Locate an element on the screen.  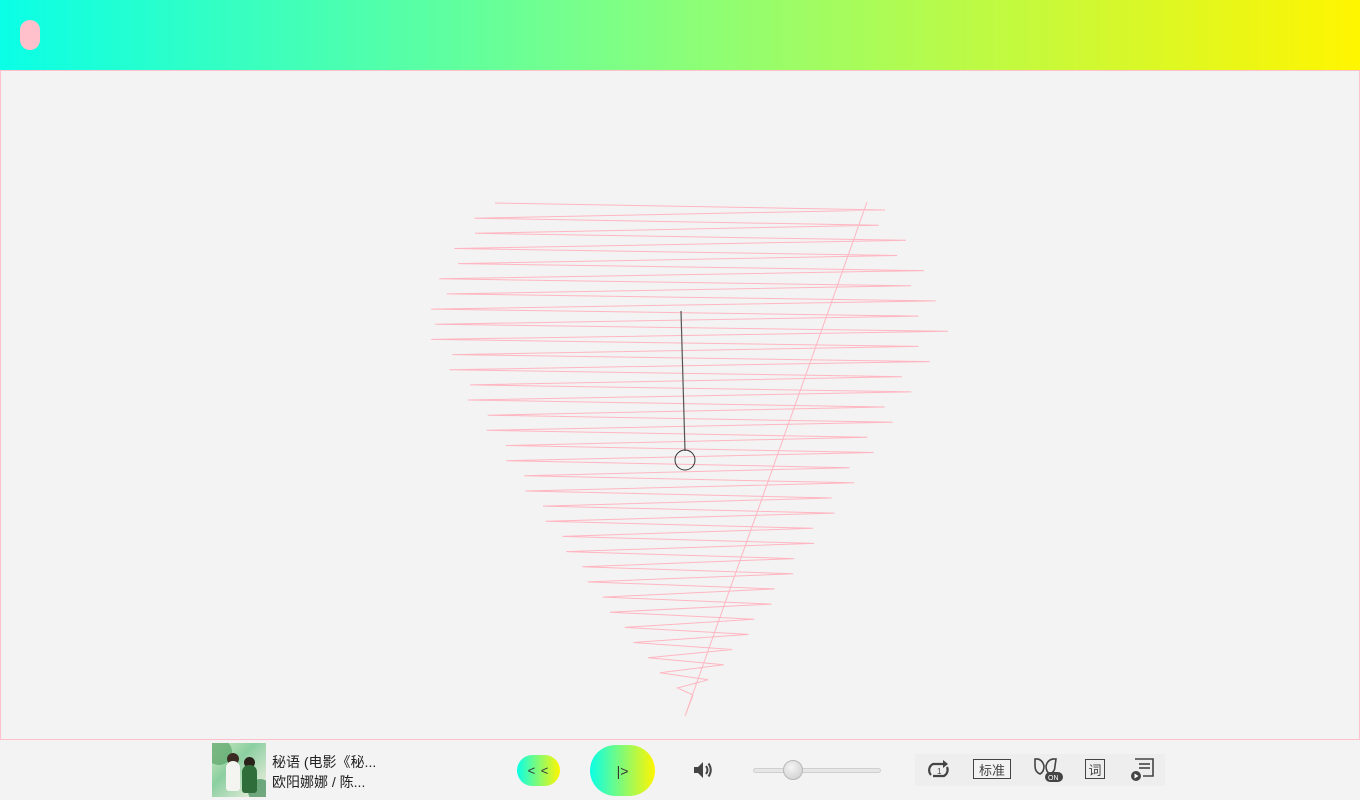
playlist-icon is located at coordinates (1142, 769).